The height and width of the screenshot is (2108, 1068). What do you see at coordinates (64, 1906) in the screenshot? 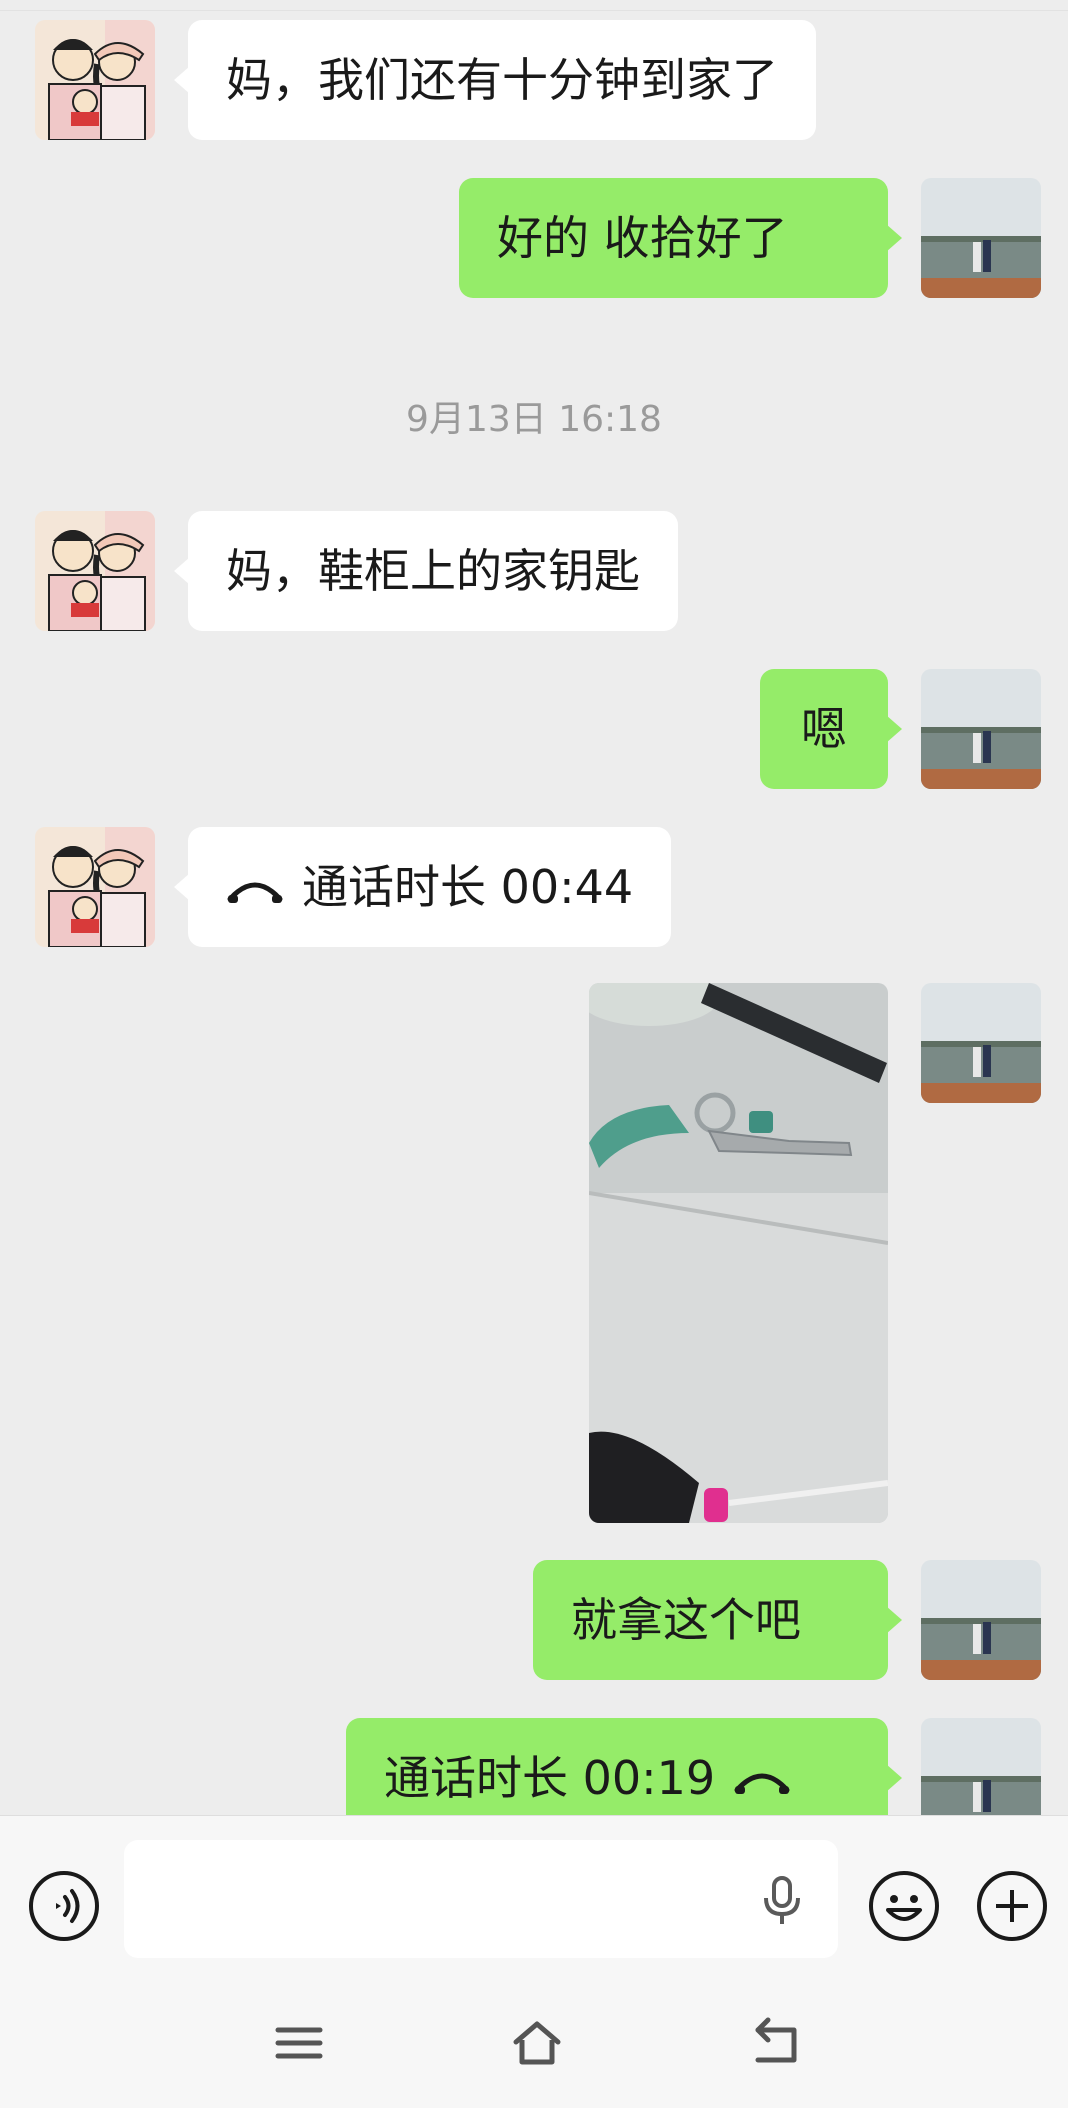
I see `voice-mode-icon` at bounding box center [64, 1906].